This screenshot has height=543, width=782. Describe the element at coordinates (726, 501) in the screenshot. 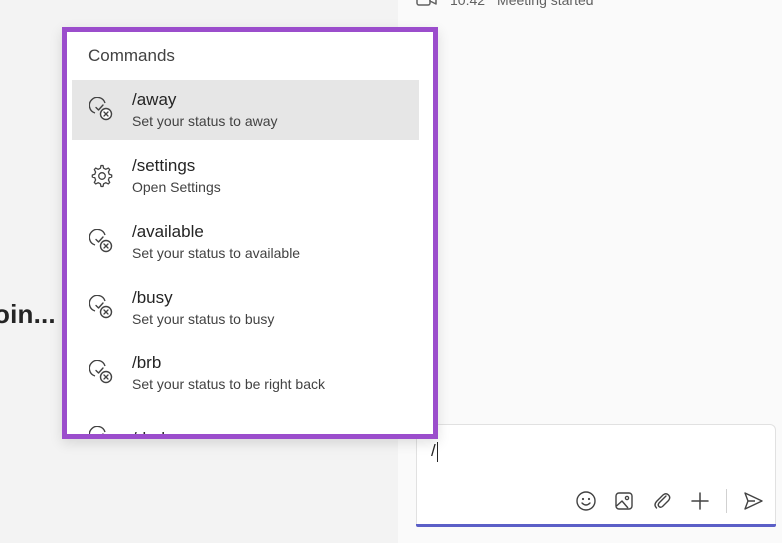

I see `toolbar-divider` at that location.